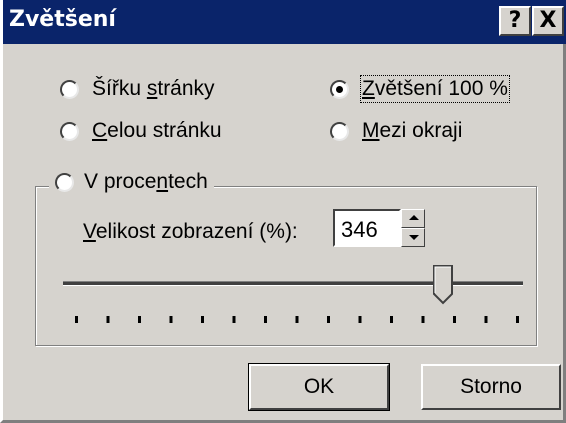  What do you see at coordinates (548, 21) in the screenshot?
I see `close-button: X` at bounding box center [548, 21].